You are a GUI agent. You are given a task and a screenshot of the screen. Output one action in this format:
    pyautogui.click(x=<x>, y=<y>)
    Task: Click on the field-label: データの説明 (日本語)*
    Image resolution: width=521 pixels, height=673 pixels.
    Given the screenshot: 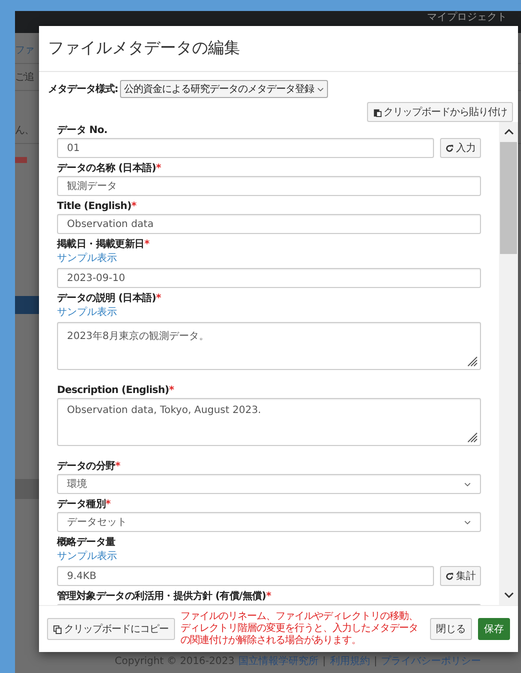 What is the action you would take?
    pyautogui.click(x=109, y=299)
    